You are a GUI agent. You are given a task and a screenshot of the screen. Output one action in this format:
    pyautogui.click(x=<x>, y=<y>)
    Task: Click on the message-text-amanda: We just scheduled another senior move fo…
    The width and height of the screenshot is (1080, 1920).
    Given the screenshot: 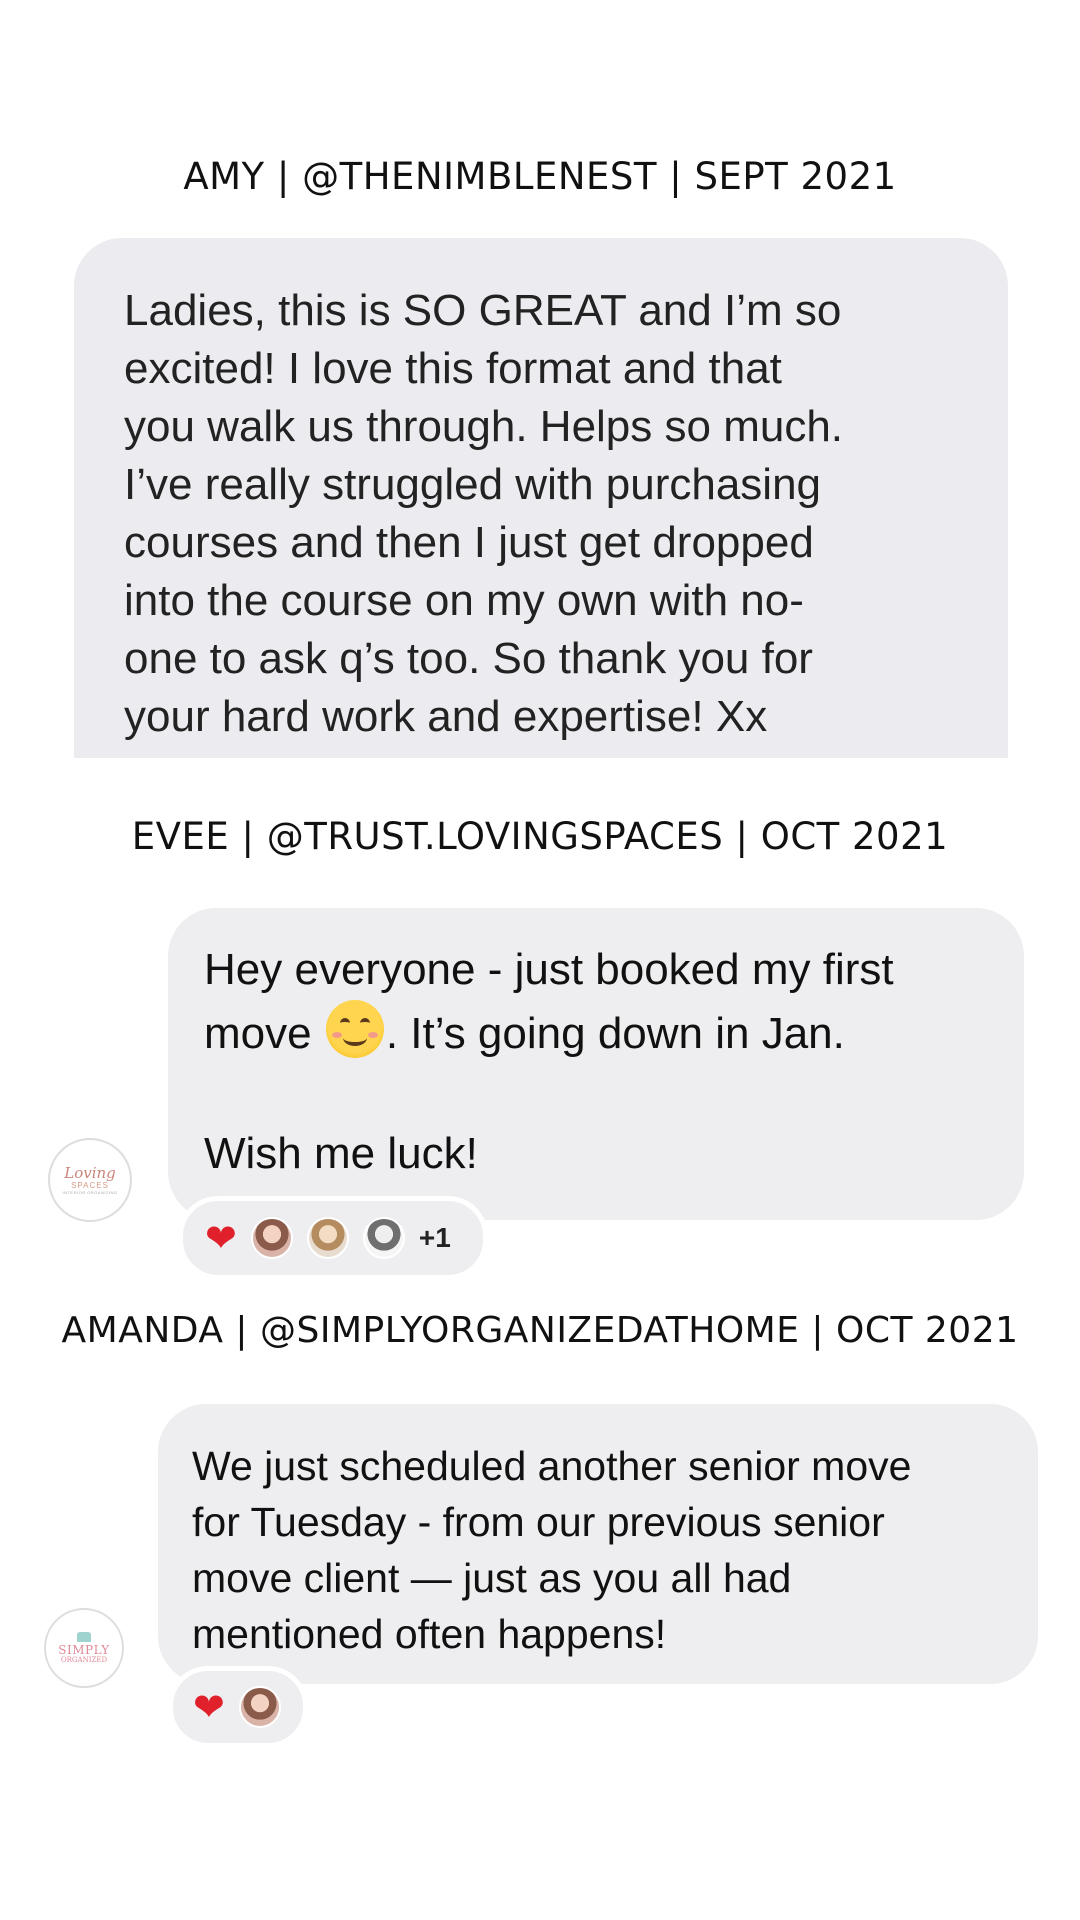 What is the action you would take?
    pyautogui.click(x=552, y=1550)
    